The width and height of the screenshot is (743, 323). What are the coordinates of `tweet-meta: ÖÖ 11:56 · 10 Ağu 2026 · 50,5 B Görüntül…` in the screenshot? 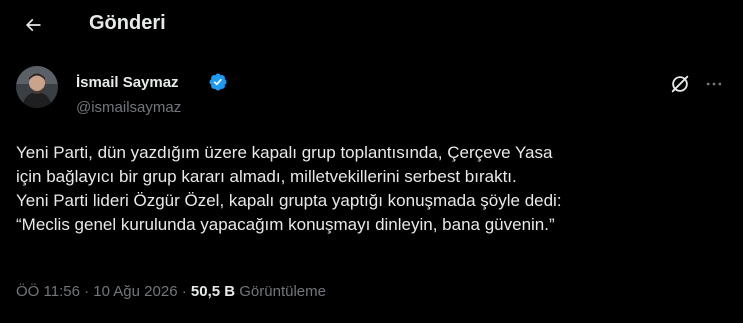 It's located at (171, 292).